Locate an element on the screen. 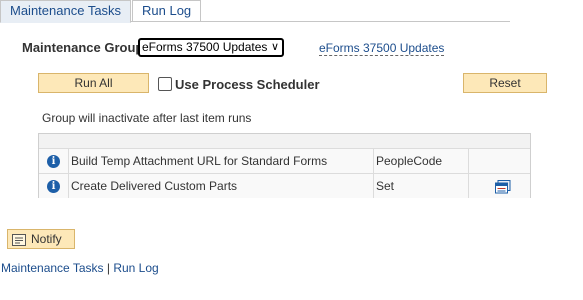 Image resolution: width=583 pixels, height=300 pixels. maintenance-group-description: eForms 37500 Updates is located at coordinates (382, 48).